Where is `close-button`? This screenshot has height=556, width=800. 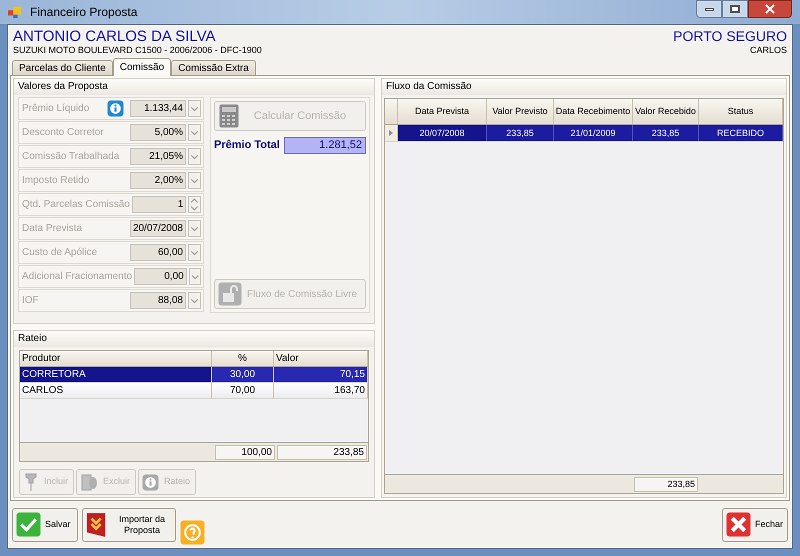
close-button is located at coordinates (770, 9).